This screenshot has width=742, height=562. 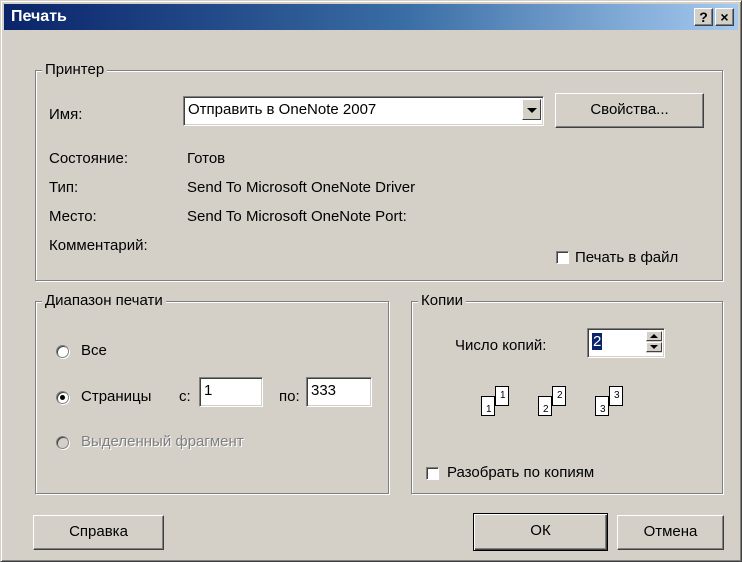 I want to click on collate-illustration: 1 1 2 2 3 3, so click(x=561, y=408).